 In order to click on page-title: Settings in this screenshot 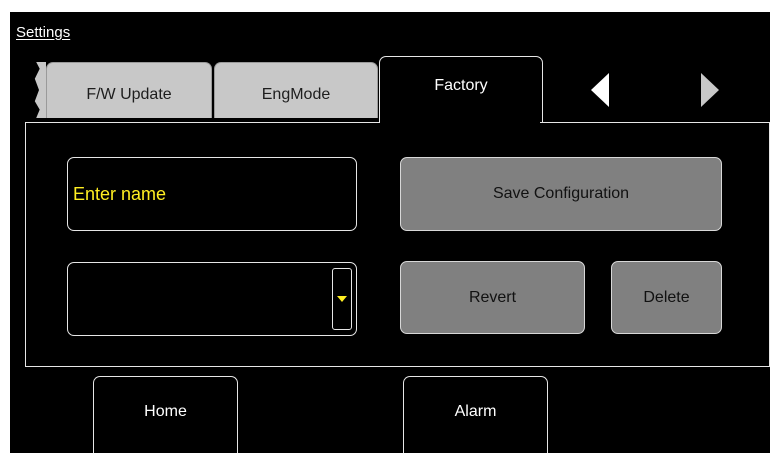, I will do `click(43, 32)`.